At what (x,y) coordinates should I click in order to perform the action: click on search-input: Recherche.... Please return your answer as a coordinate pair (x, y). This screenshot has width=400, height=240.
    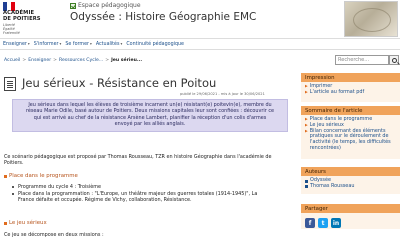
    Looking at the image, I should click on (362, 60).